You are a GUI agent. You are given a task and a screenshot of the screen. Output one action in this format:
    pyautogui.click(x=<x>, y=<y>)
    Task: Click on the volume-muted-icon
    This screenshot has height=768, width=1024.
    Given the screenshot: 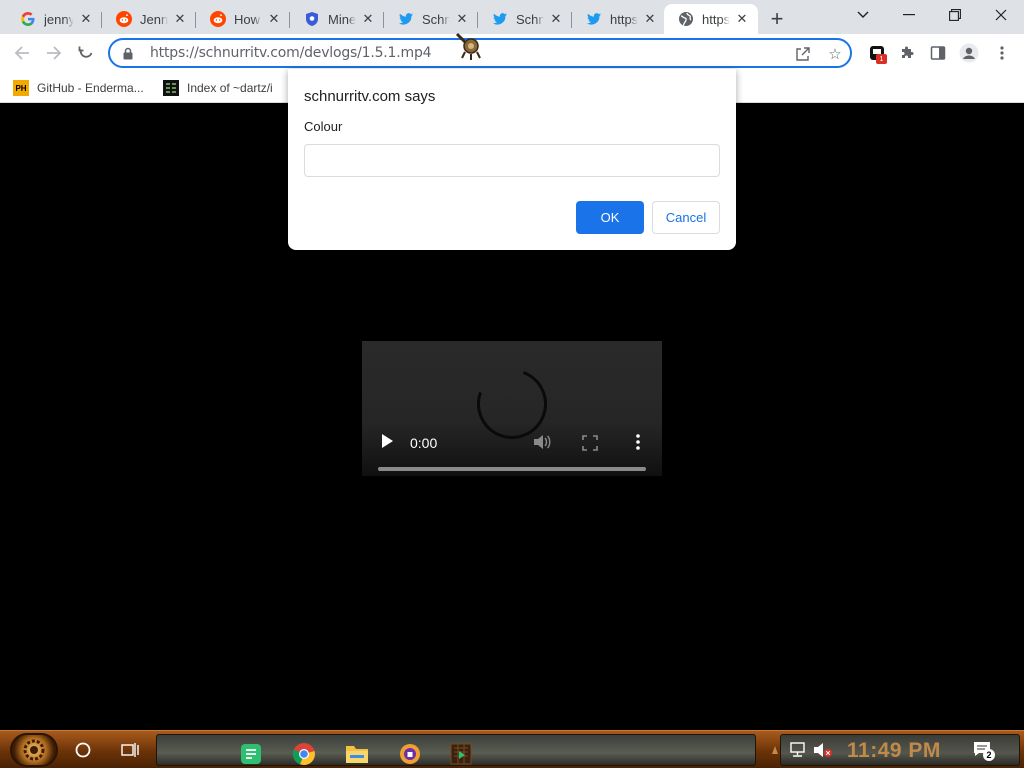 What is the action you would take?
    pyautogui.click(x=823, y=750)
    